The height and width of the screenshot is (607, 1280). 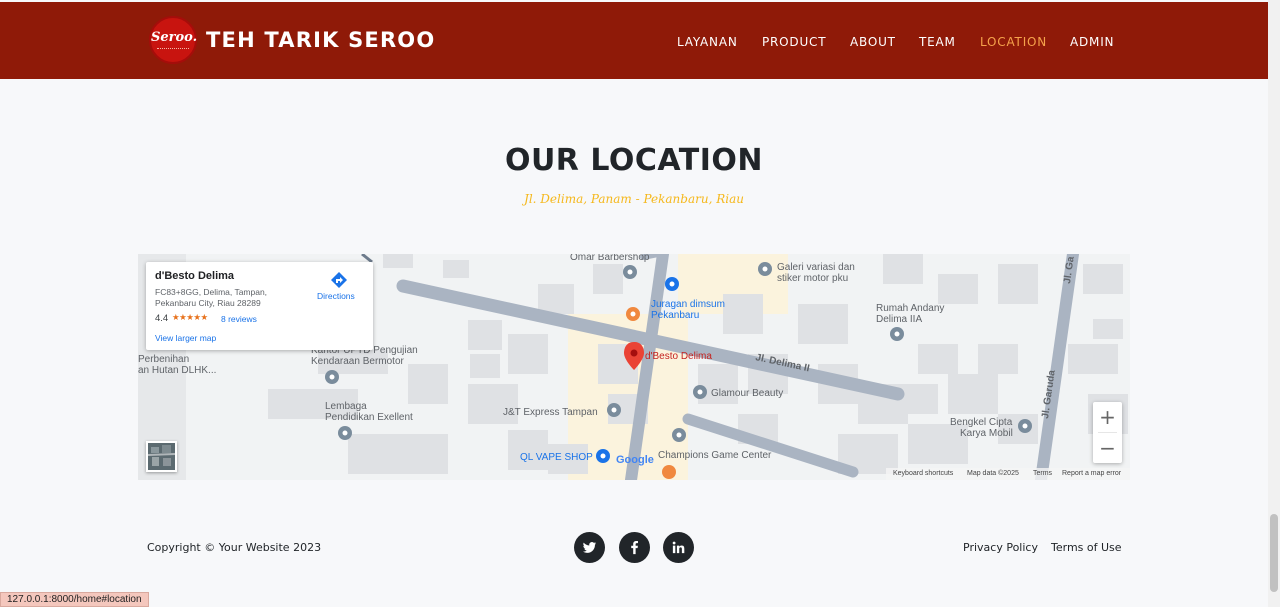 I want to click on map-data-text: Map data ©2025, so click(x=993, y=473).